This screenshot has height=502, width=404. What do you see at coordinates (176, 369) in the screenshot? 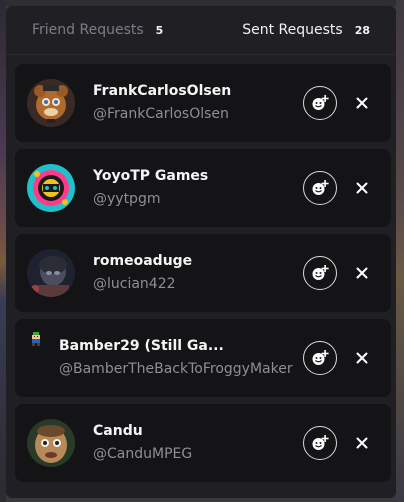
I see `user-handle: @BamberTheBackToFroggyMaker` at bounding box center [176, 369].